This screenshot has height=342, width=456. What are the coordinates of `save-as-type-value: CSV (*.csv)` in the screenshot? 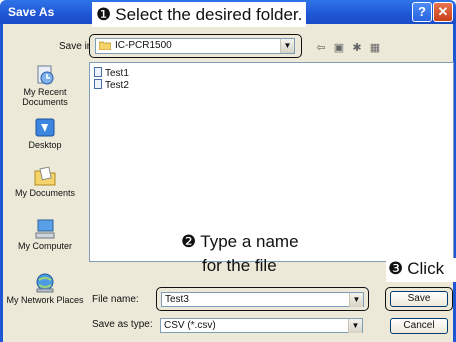 It's located at (190, 325).